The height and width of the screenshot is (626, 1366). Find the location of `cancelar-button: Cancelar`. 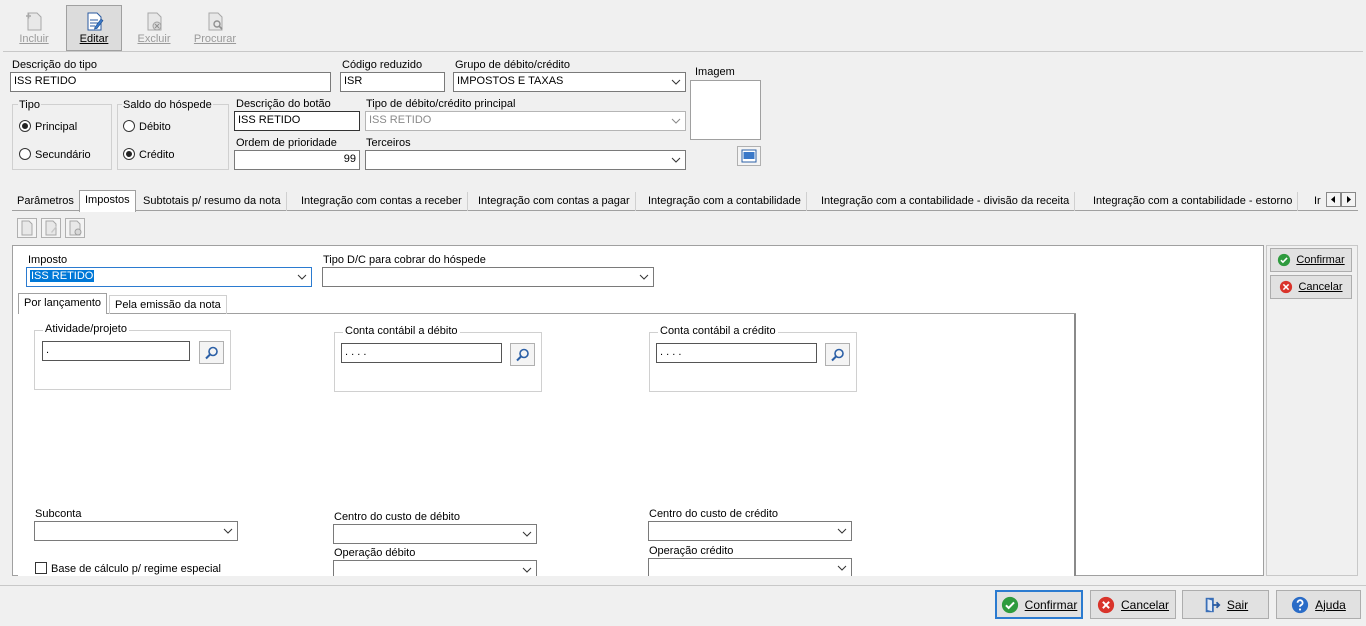

cancelar-button: Cancelar is located at coordinates (1133, 604).